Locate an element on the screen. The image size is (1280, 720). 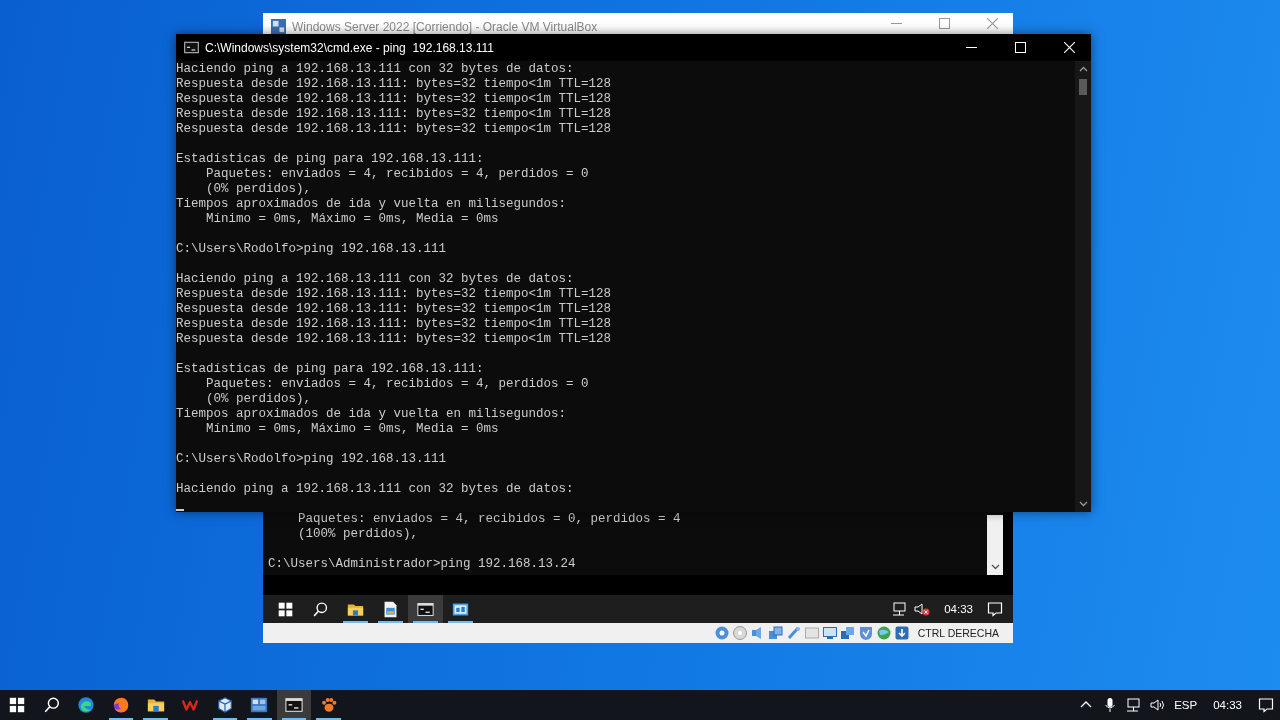
language-indicator: ESP is located at coordinates (1186, 705).